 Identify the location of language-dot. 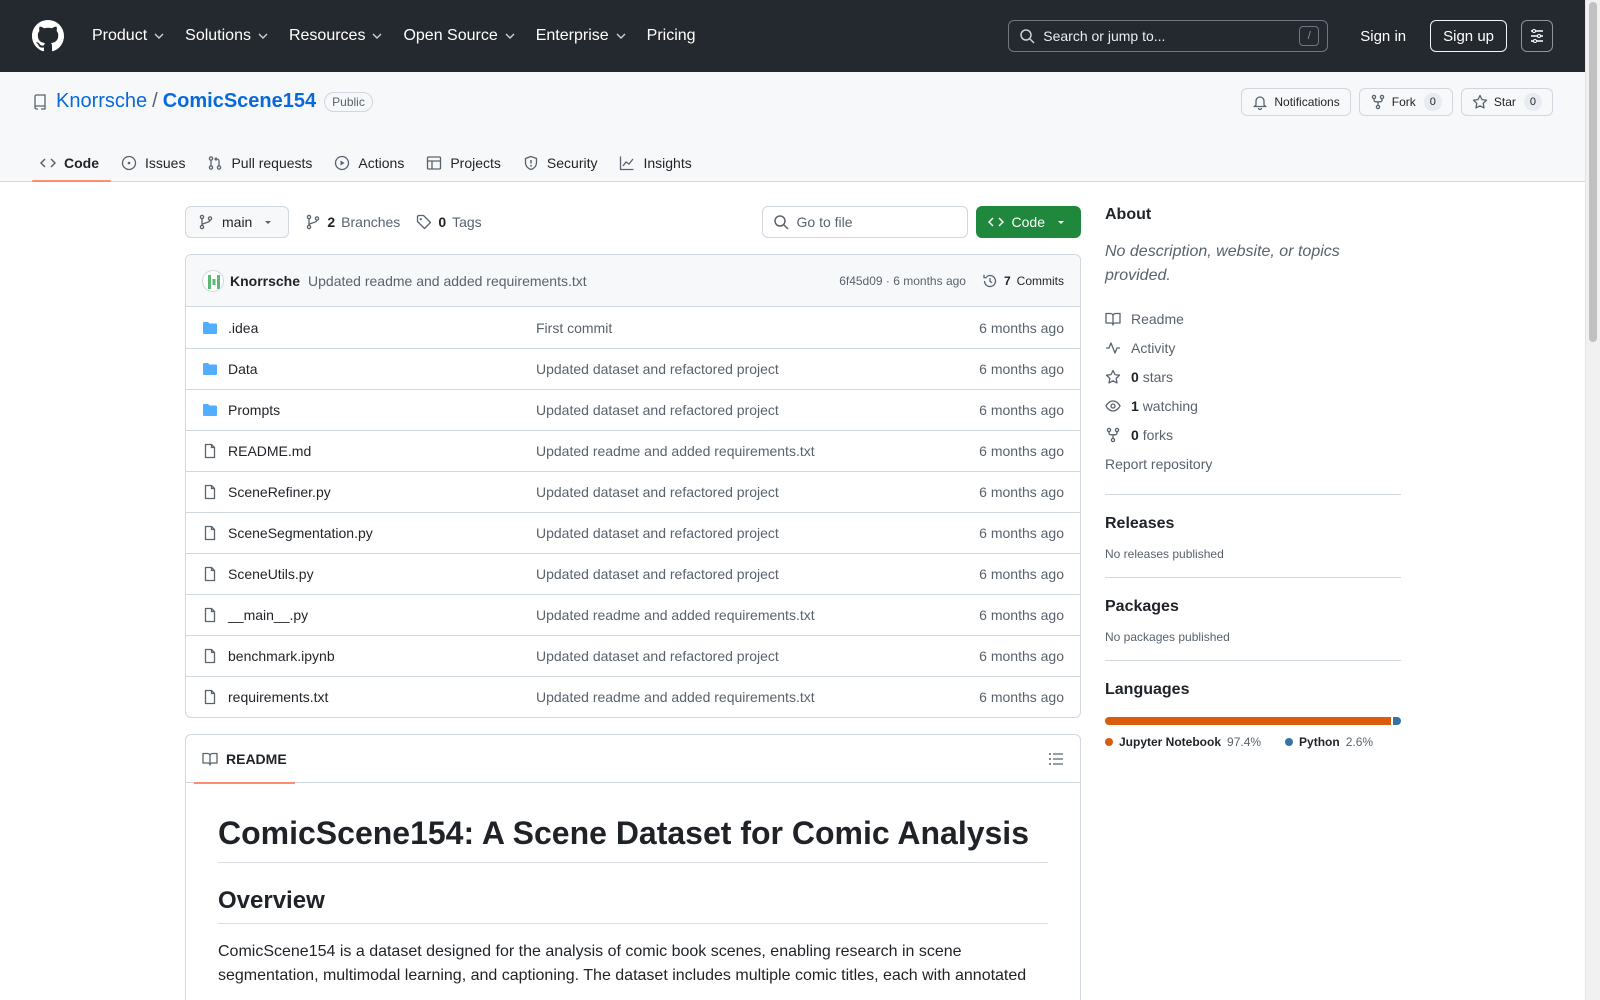
(1109, 742).